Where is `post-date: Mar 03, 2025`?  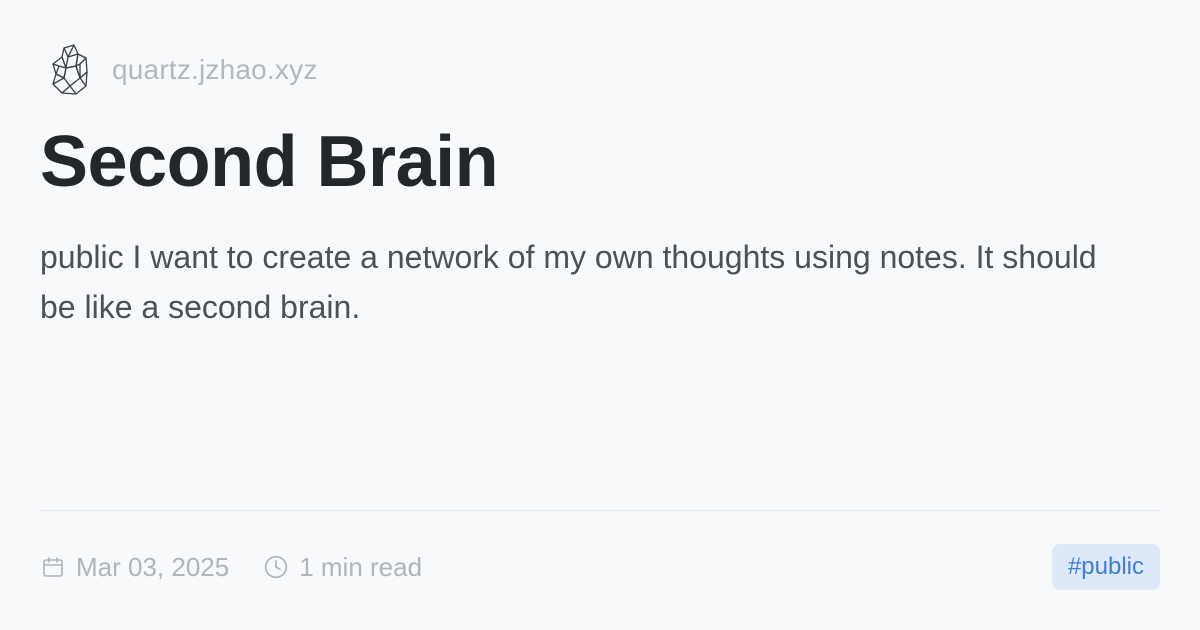 post-date: Mar 03, 2025 is located at coordinates (153, 566).